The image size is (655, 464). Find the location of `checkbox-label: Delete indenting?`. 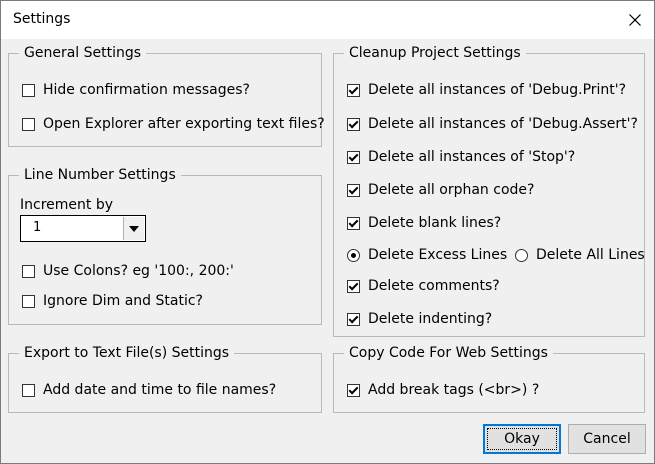

checkbox-label: Delete indenting? is located at coordinates (430, 319).